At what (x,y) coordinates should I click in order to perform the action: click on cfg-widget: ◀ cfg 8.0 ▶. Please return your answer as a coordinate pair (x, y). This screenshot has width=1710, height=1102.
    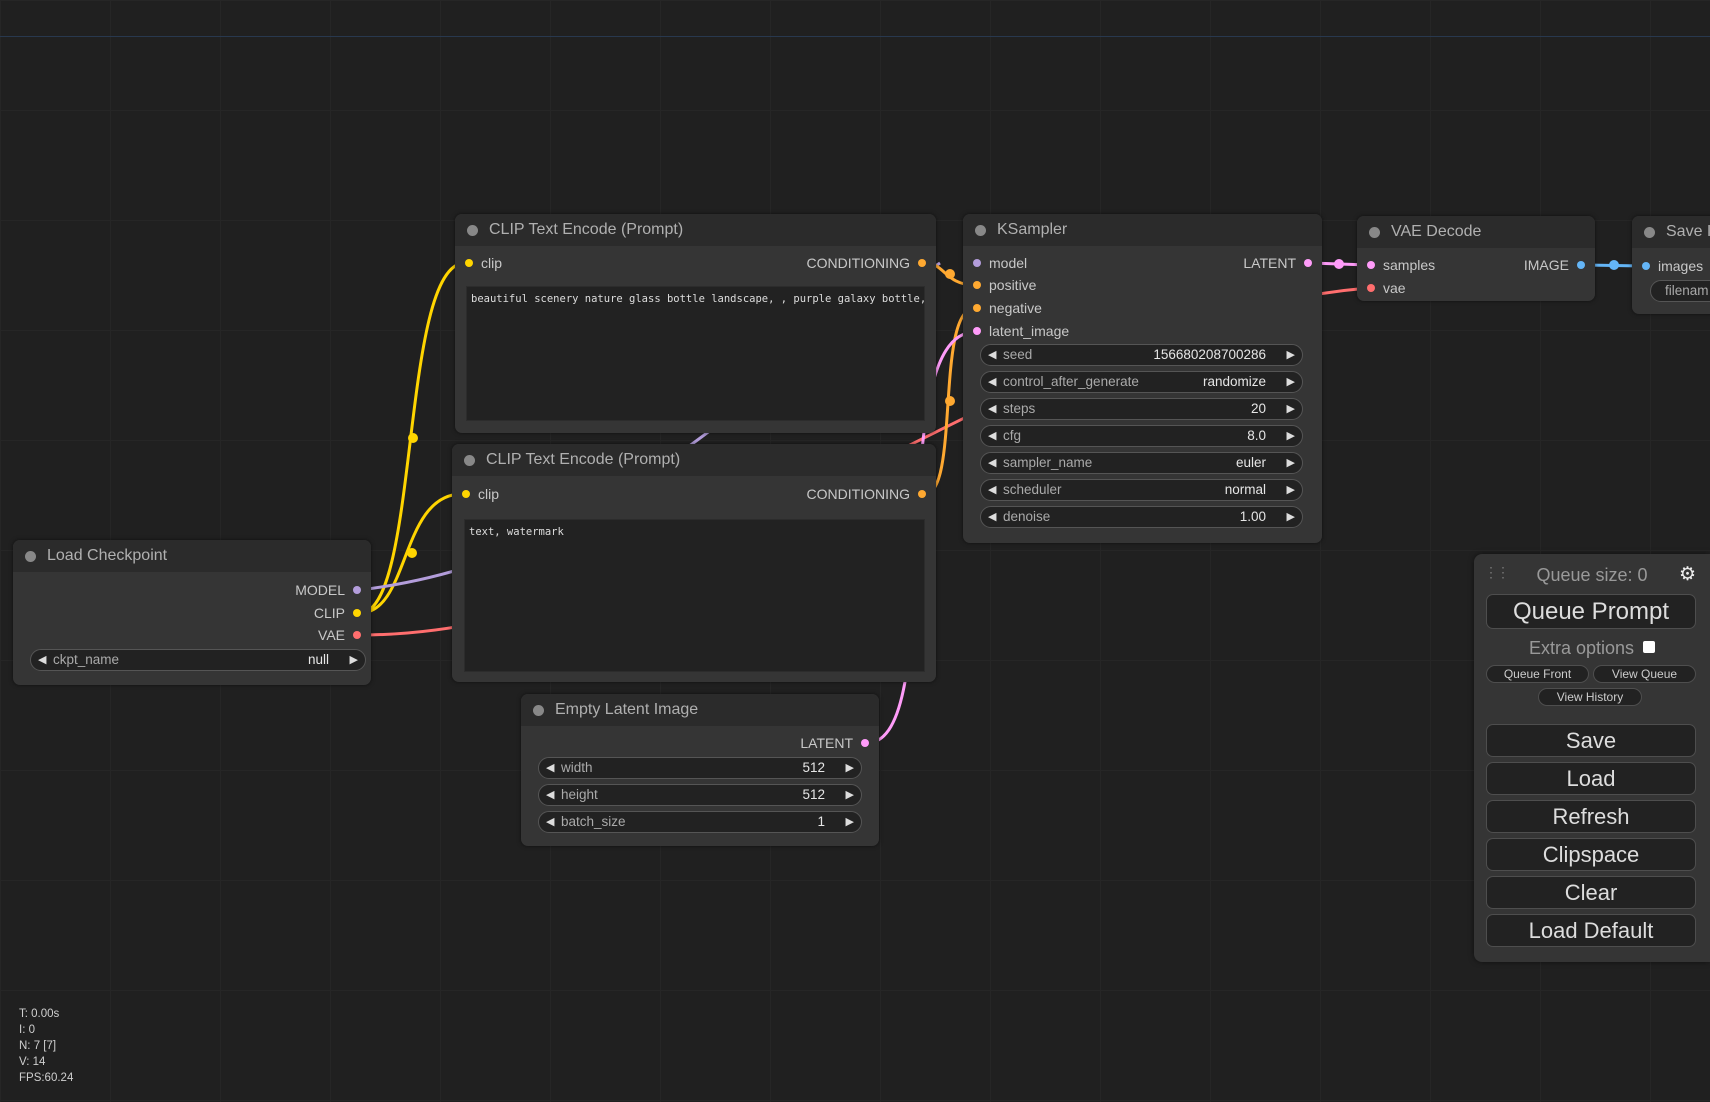
    Looking at the image, I should click on (1141, 436).